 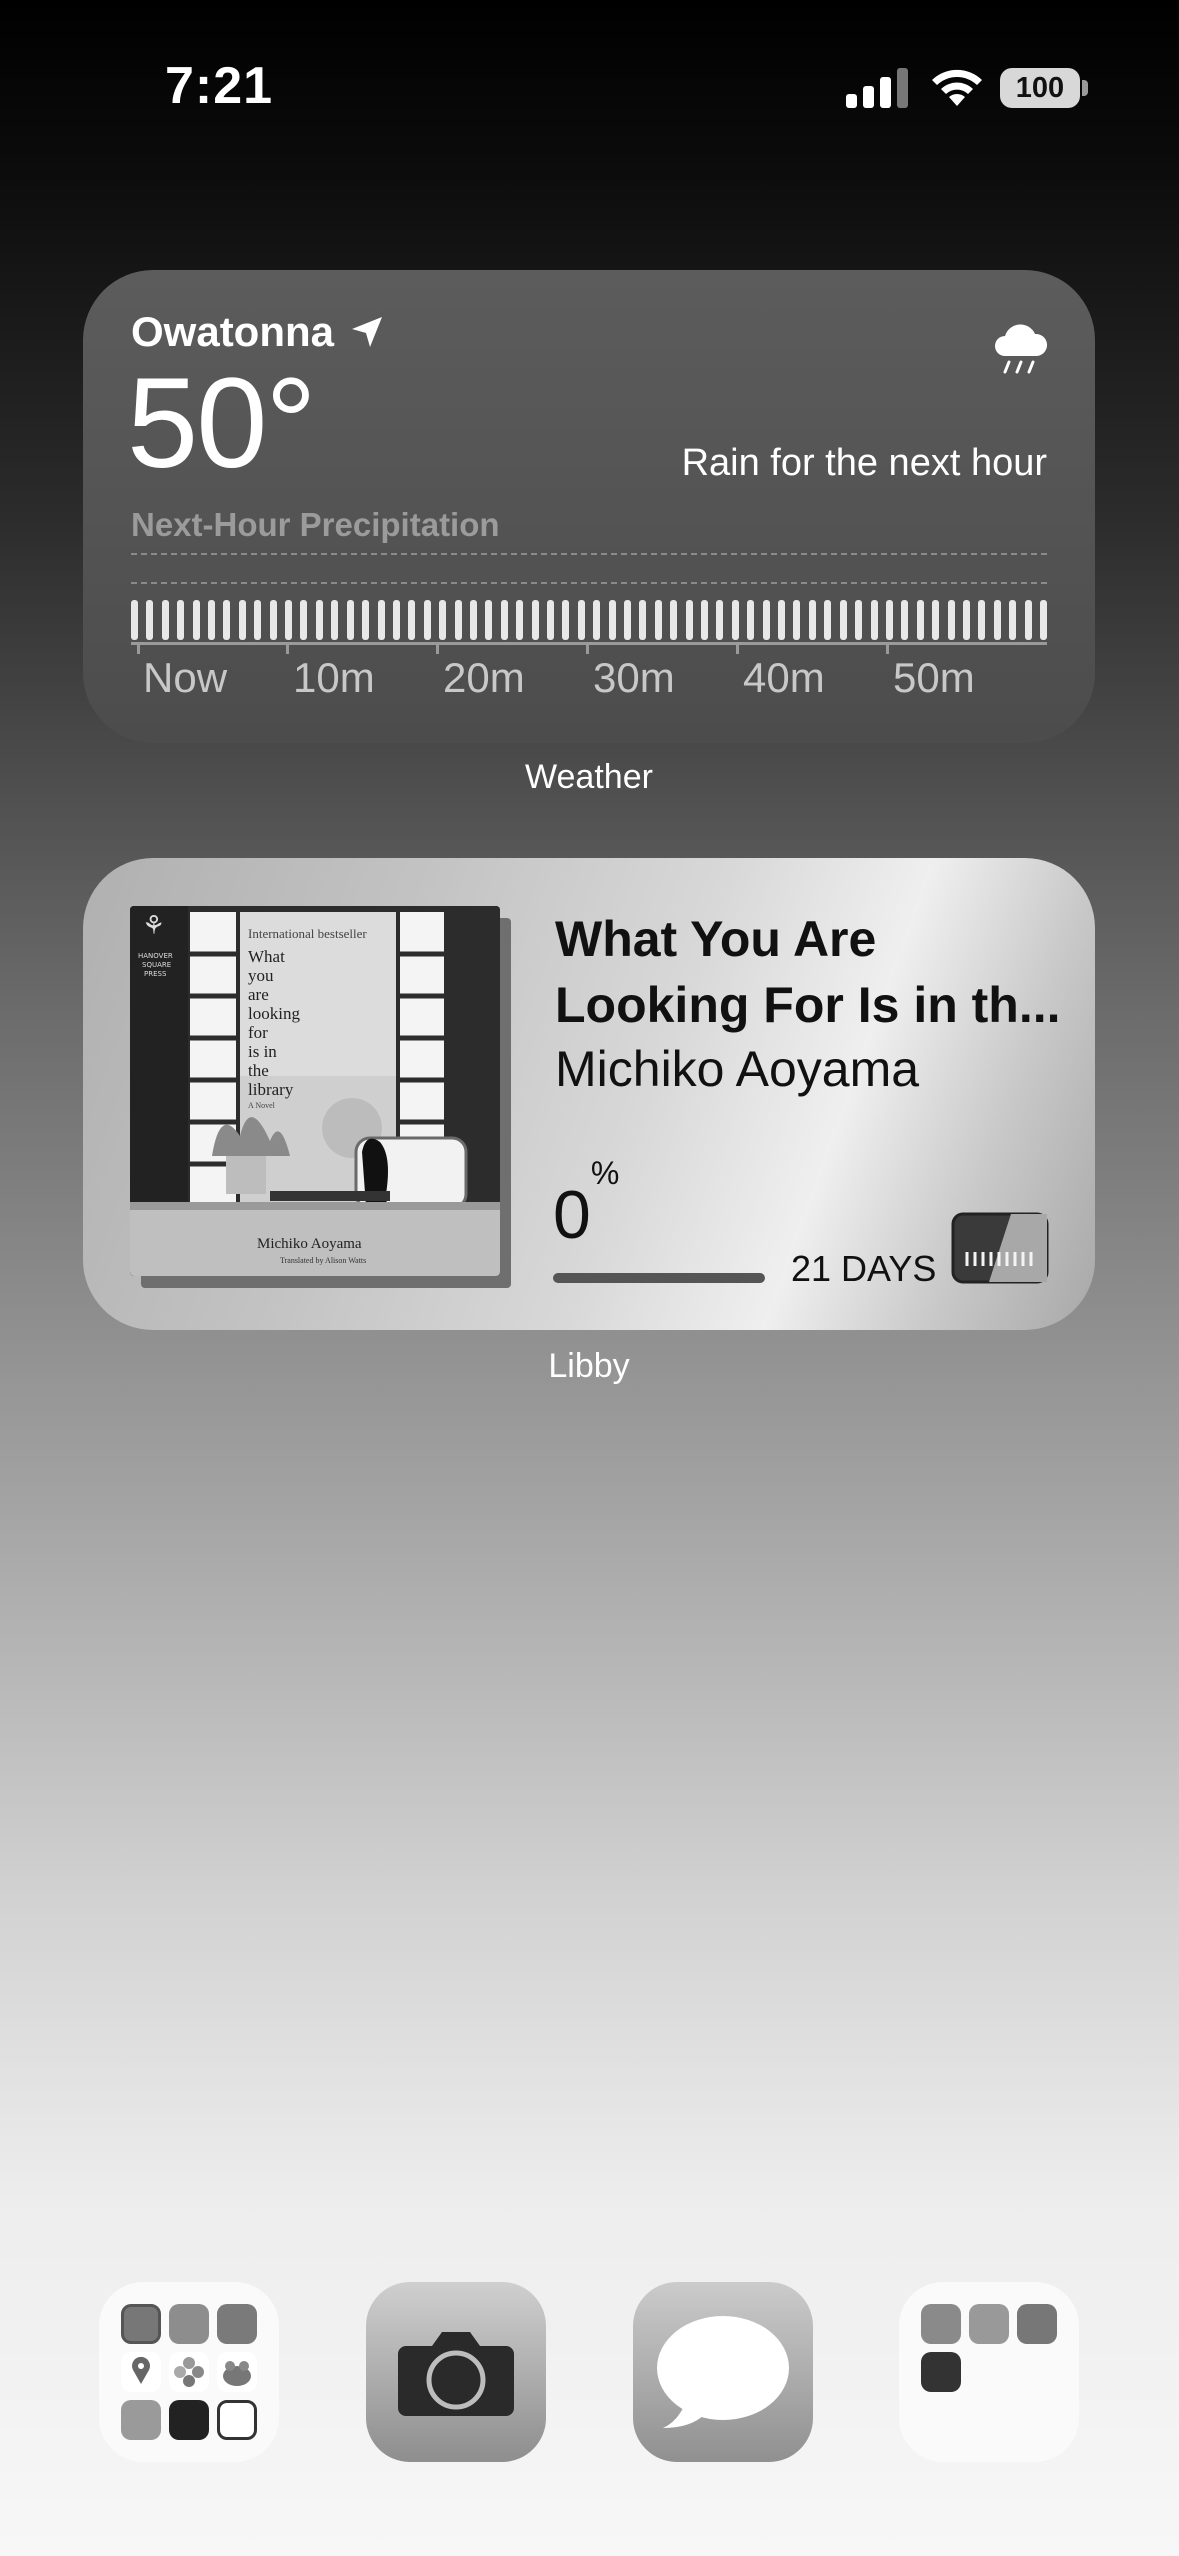 What do you see at coordinates (1021, 349) in the screenshot?
I see `cloud-rain-icon` at bounding box center [1021, 349].